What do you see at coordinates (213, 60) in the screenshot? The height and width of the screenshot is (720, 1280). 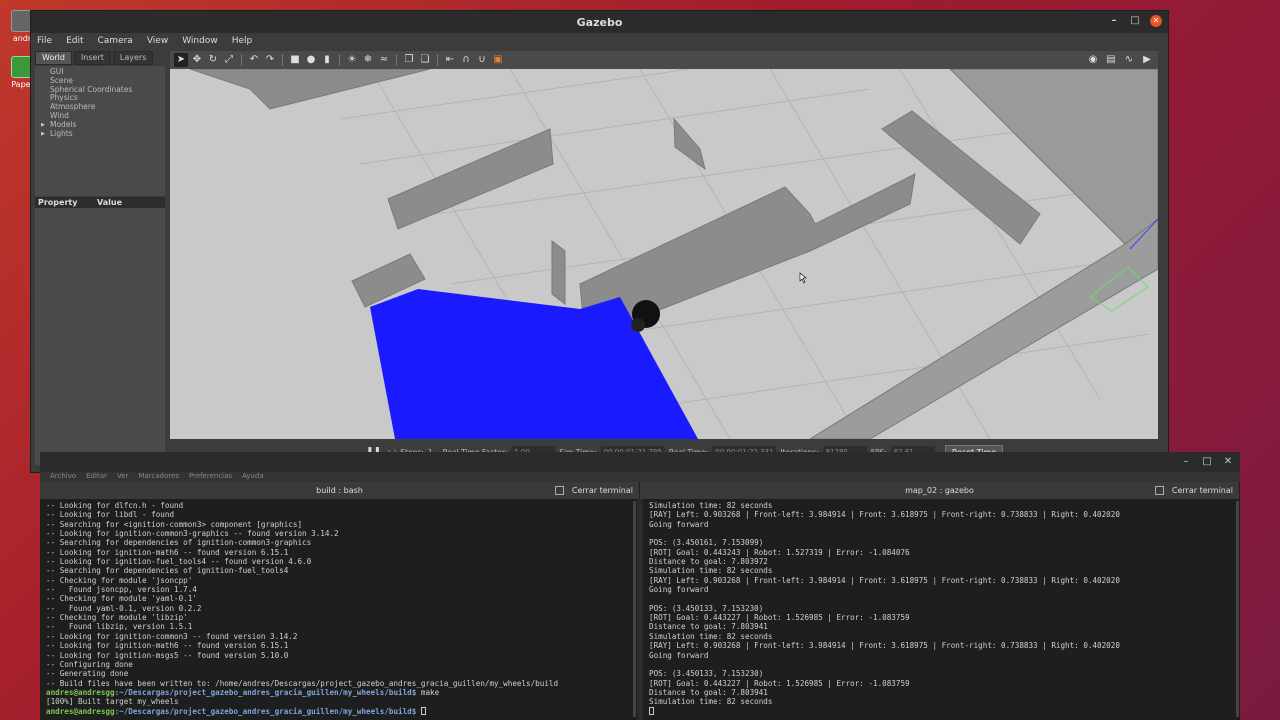 I see `rotate-mode-icon: ↻` at bounding box center [213, 60].